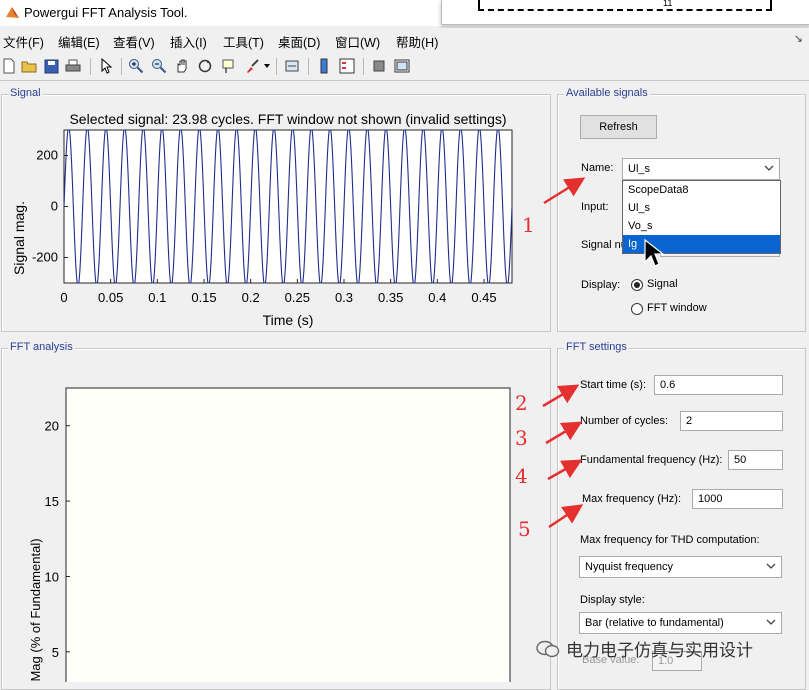 This screenshot has width=809, height=690. Describe the element at coordinates (528, 225) in the screenshot. I see `annotation-label-1: 1` at that location.